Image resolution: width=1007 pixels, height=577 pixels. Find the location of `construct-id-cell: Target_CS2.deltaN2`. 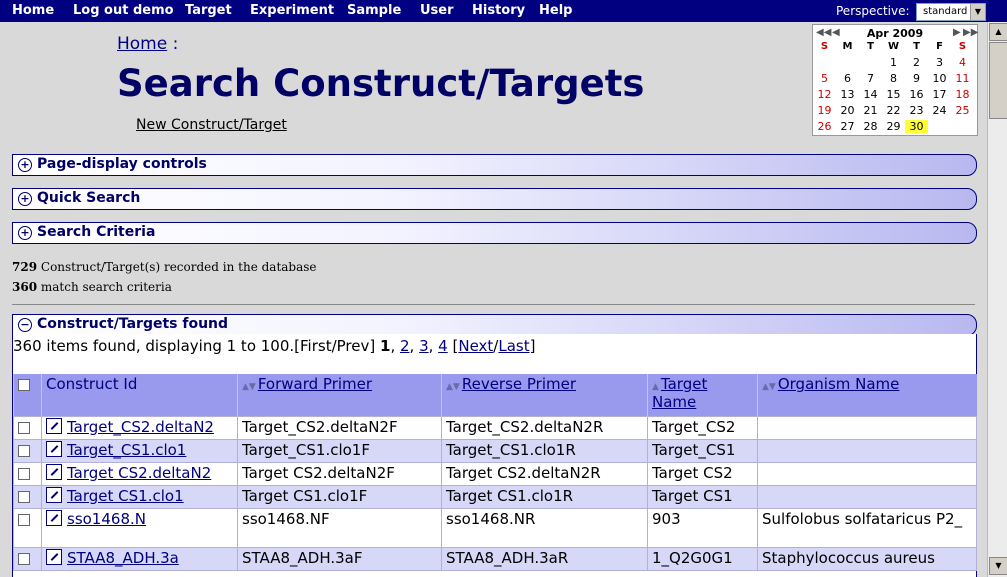

construct-id-cell: Target_CS2.deltaN2 is located at coordinates (139, 428).